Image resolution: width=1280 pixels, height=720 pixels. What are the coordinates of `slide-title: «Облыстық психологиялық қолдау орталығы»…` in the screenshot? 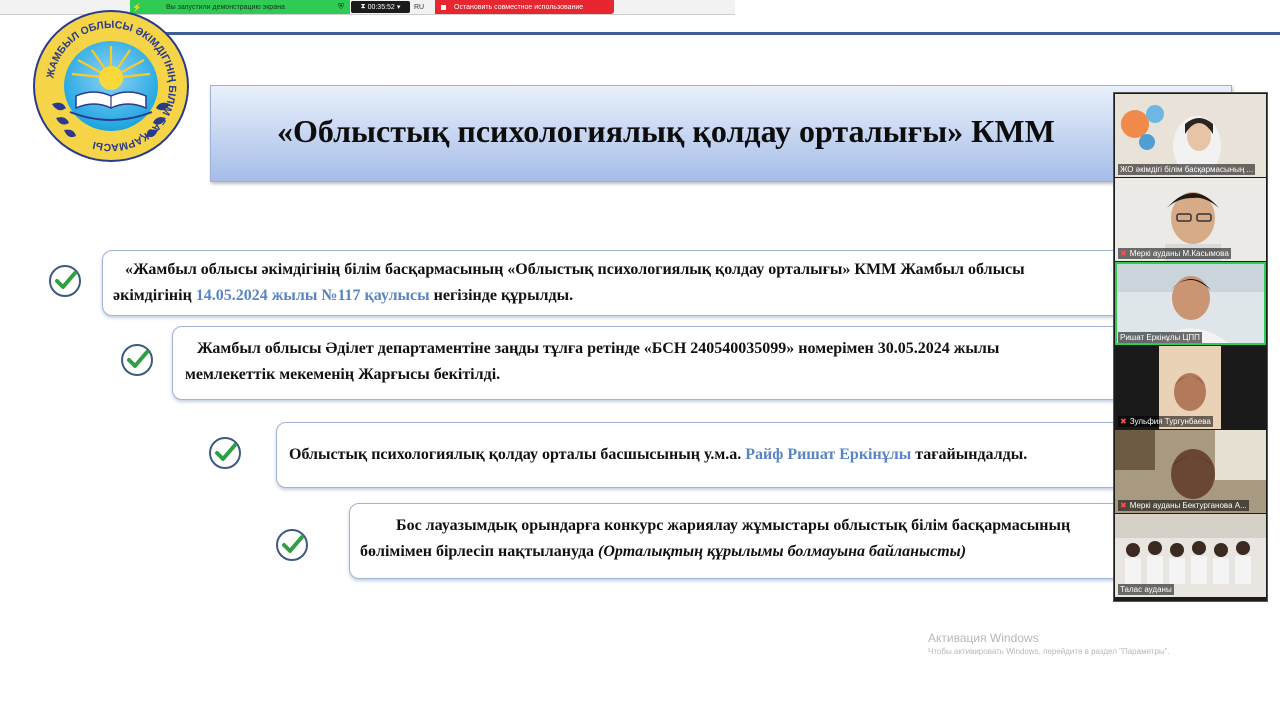 It's located at (666, 131).